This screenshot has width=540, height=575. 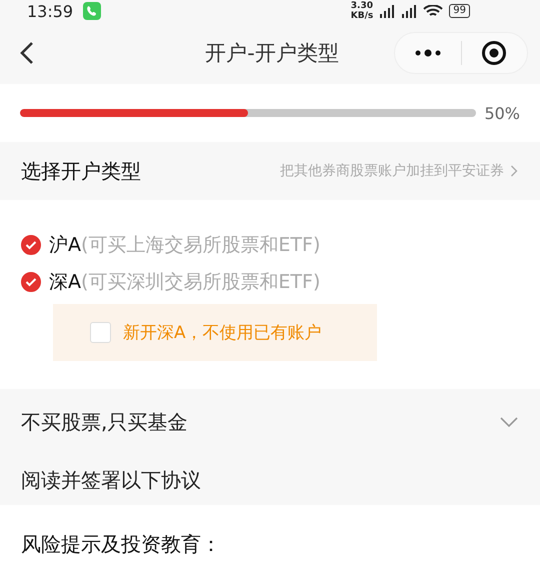 I want to click on battery-icon: 99, so click(x=459, y=11).